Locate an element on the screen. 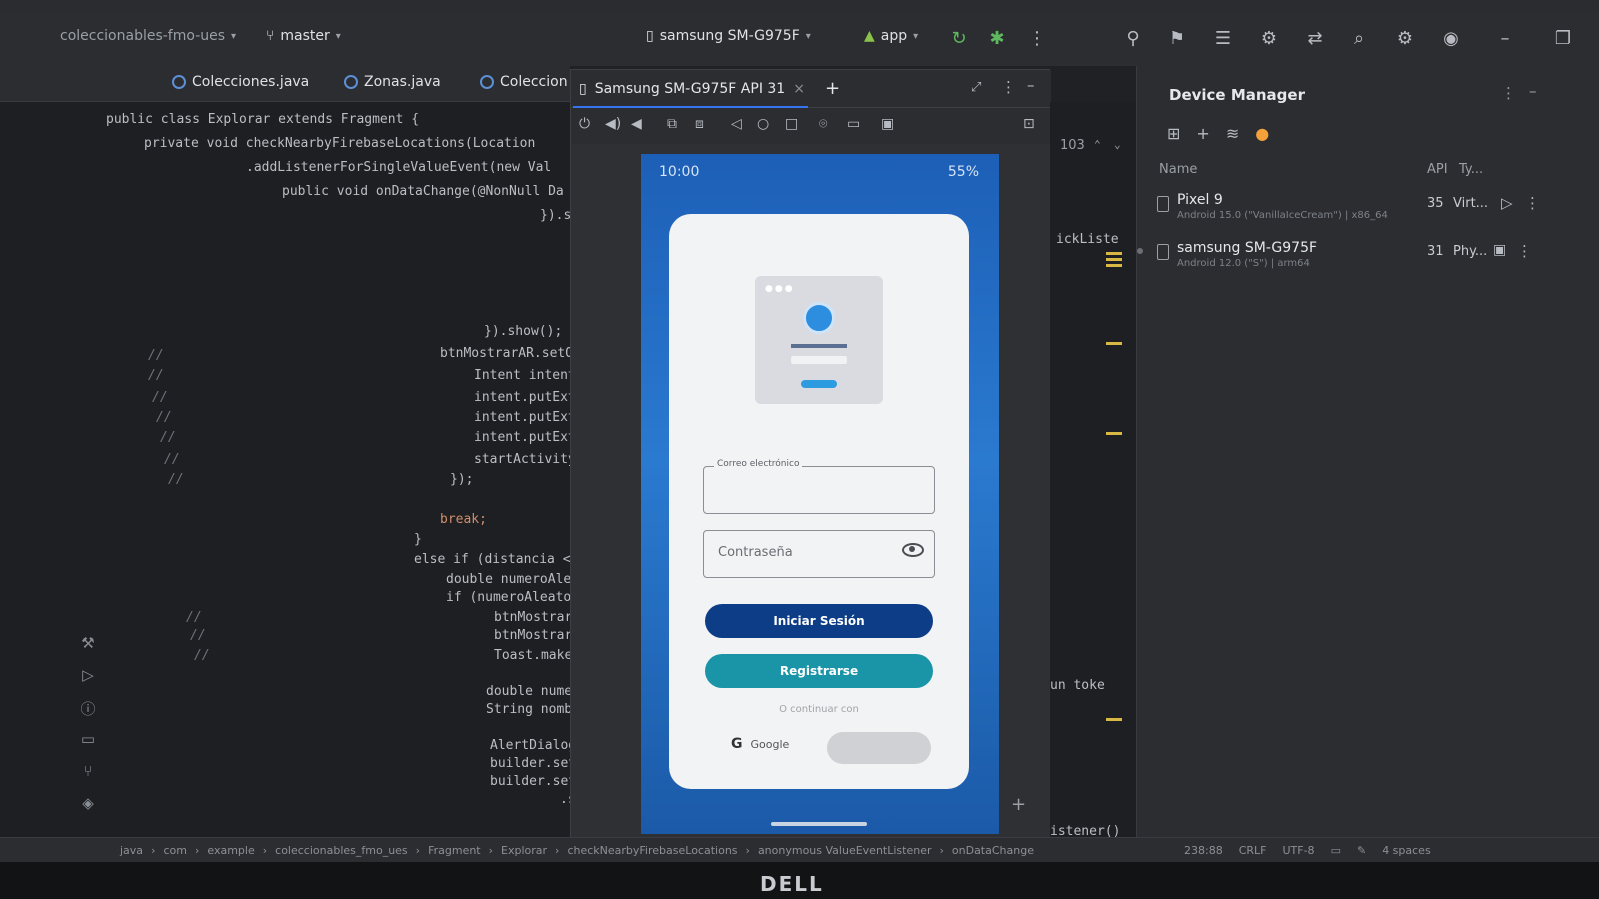 This screenshot has width=1599, height=899. shield-icon: ◈ is located at coordinates (88, 810).